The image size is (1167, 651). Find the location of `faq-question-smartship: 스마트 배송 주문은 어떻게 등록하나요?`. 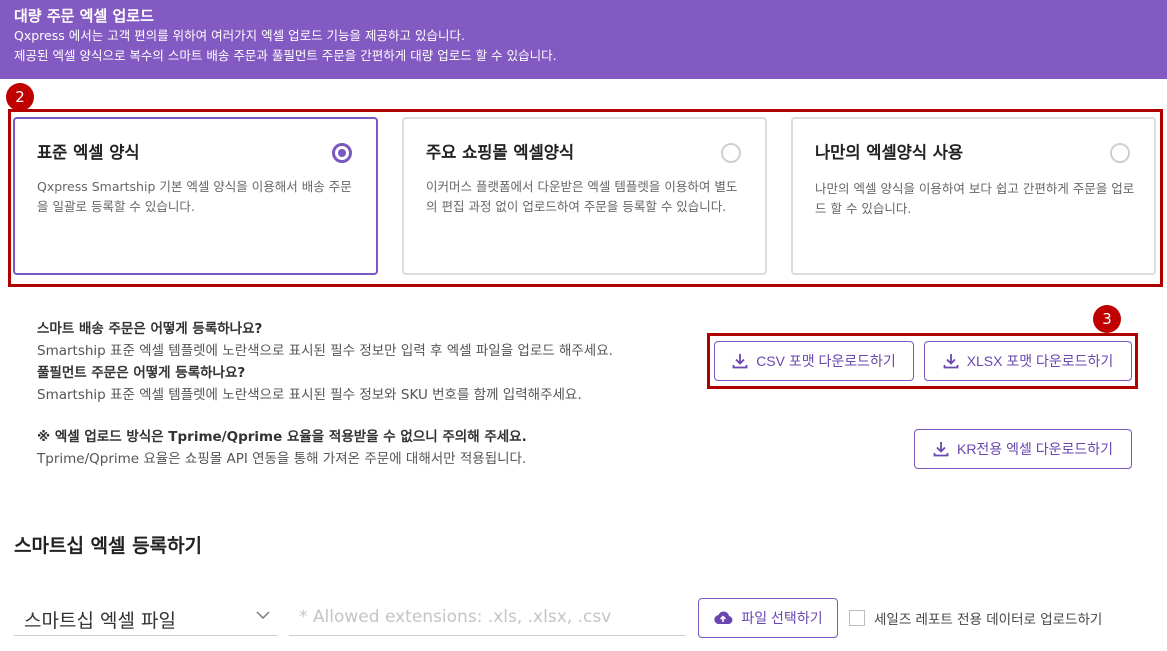

faq-question-smartship: 스마트 배송 주문은 어떻게 등록하나요? is located at coordinates (150, 329).